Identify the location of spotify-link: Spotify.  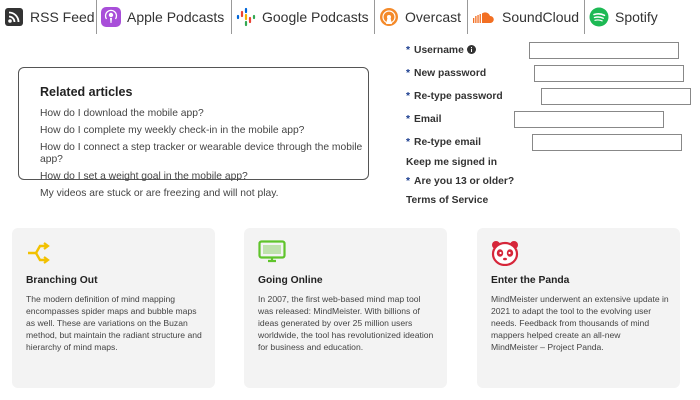
(641, 17).